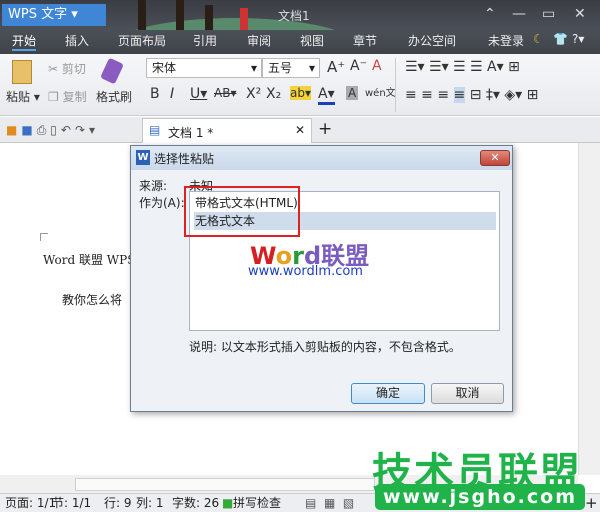 The width and height of the screenshot is (600, 512). What do you see at coordinates (365, 40) in the screenshot?
I see `tab-chapter: 章节` at bounding box center [365, 40].